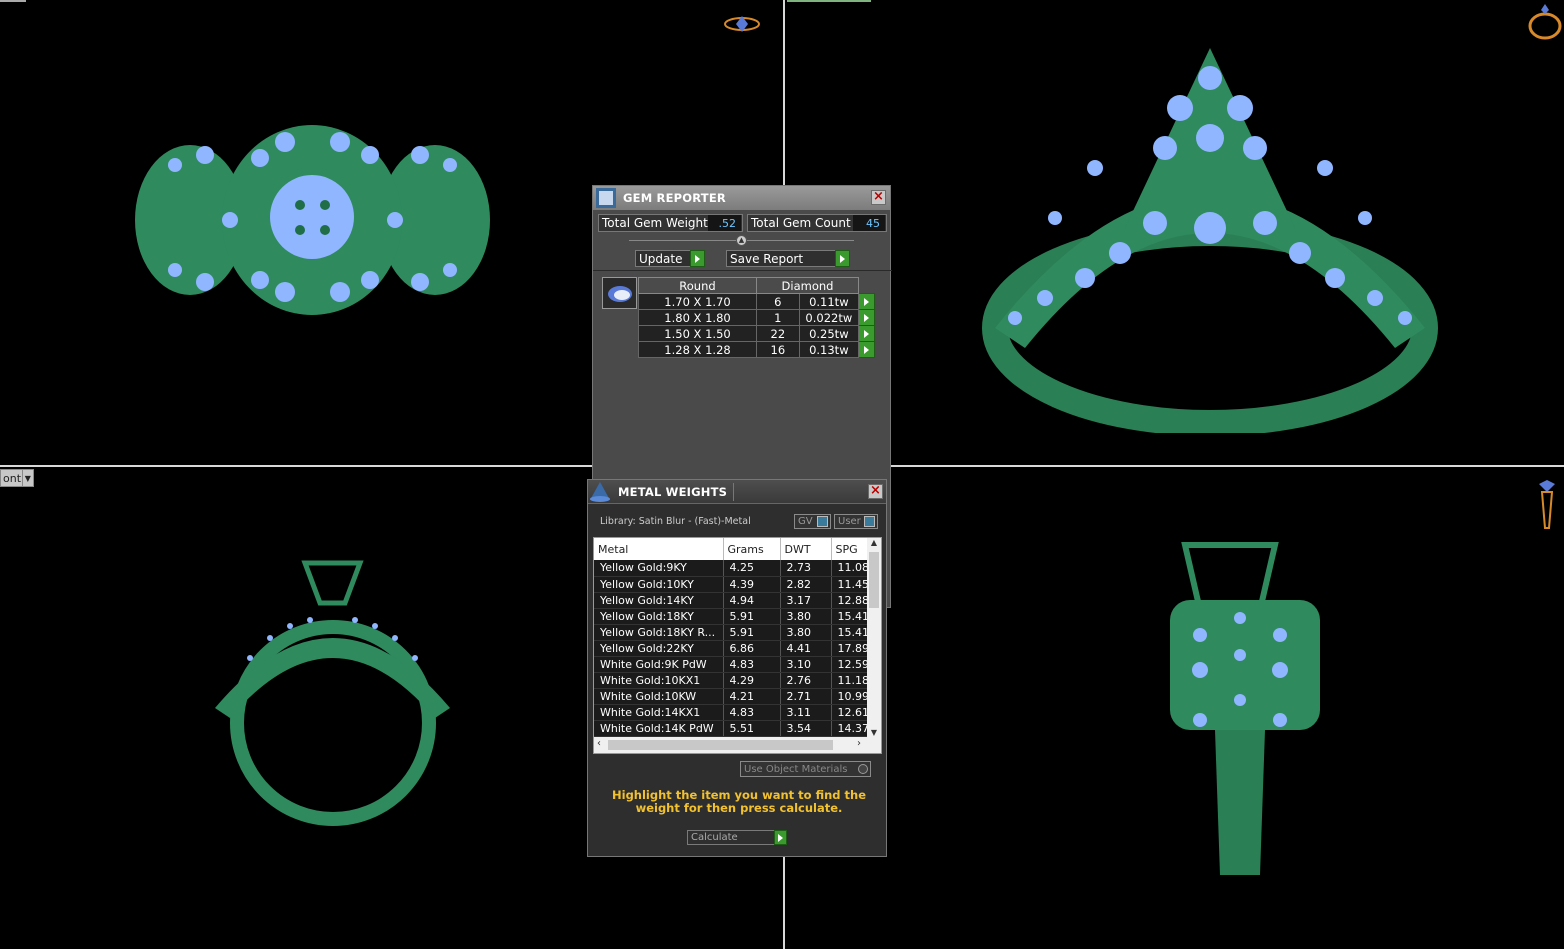  Describe the element at coordinates (805, 521) in the screenshot. I see `gv-toggle-label: GV` at that location.